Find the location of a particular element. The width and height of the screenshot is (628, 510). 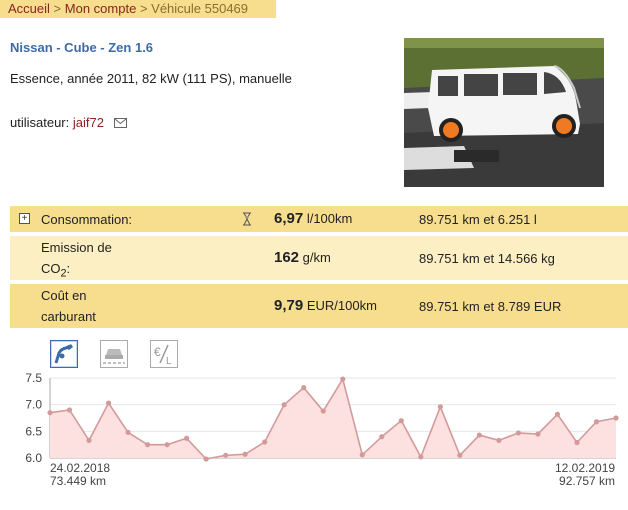

vehicle-photo is located at coordinates (504, 112).